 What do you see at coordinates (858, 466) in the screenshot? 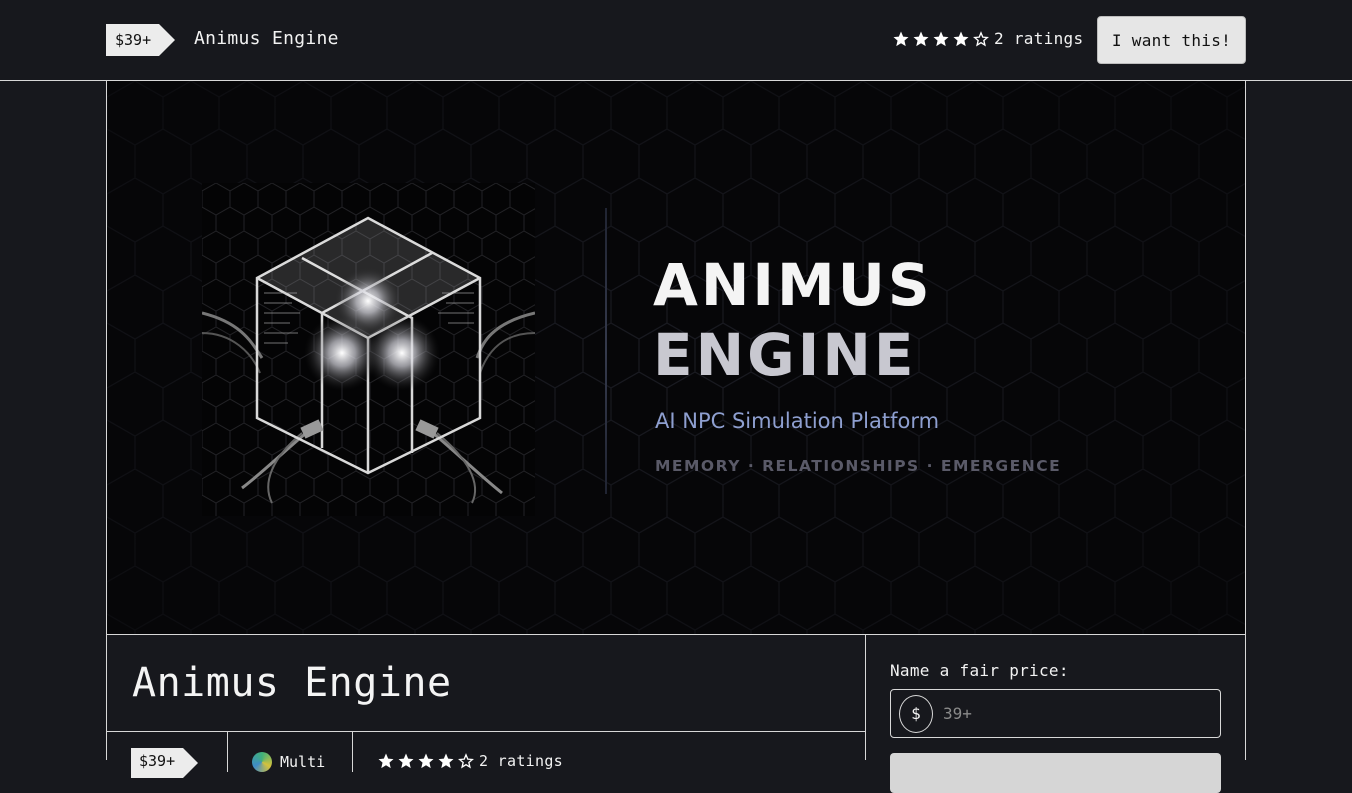
I see `cover-tagline: MEMORY · RELATIONSHIPS · EMERGENCE` at bounding box center [858, 466].